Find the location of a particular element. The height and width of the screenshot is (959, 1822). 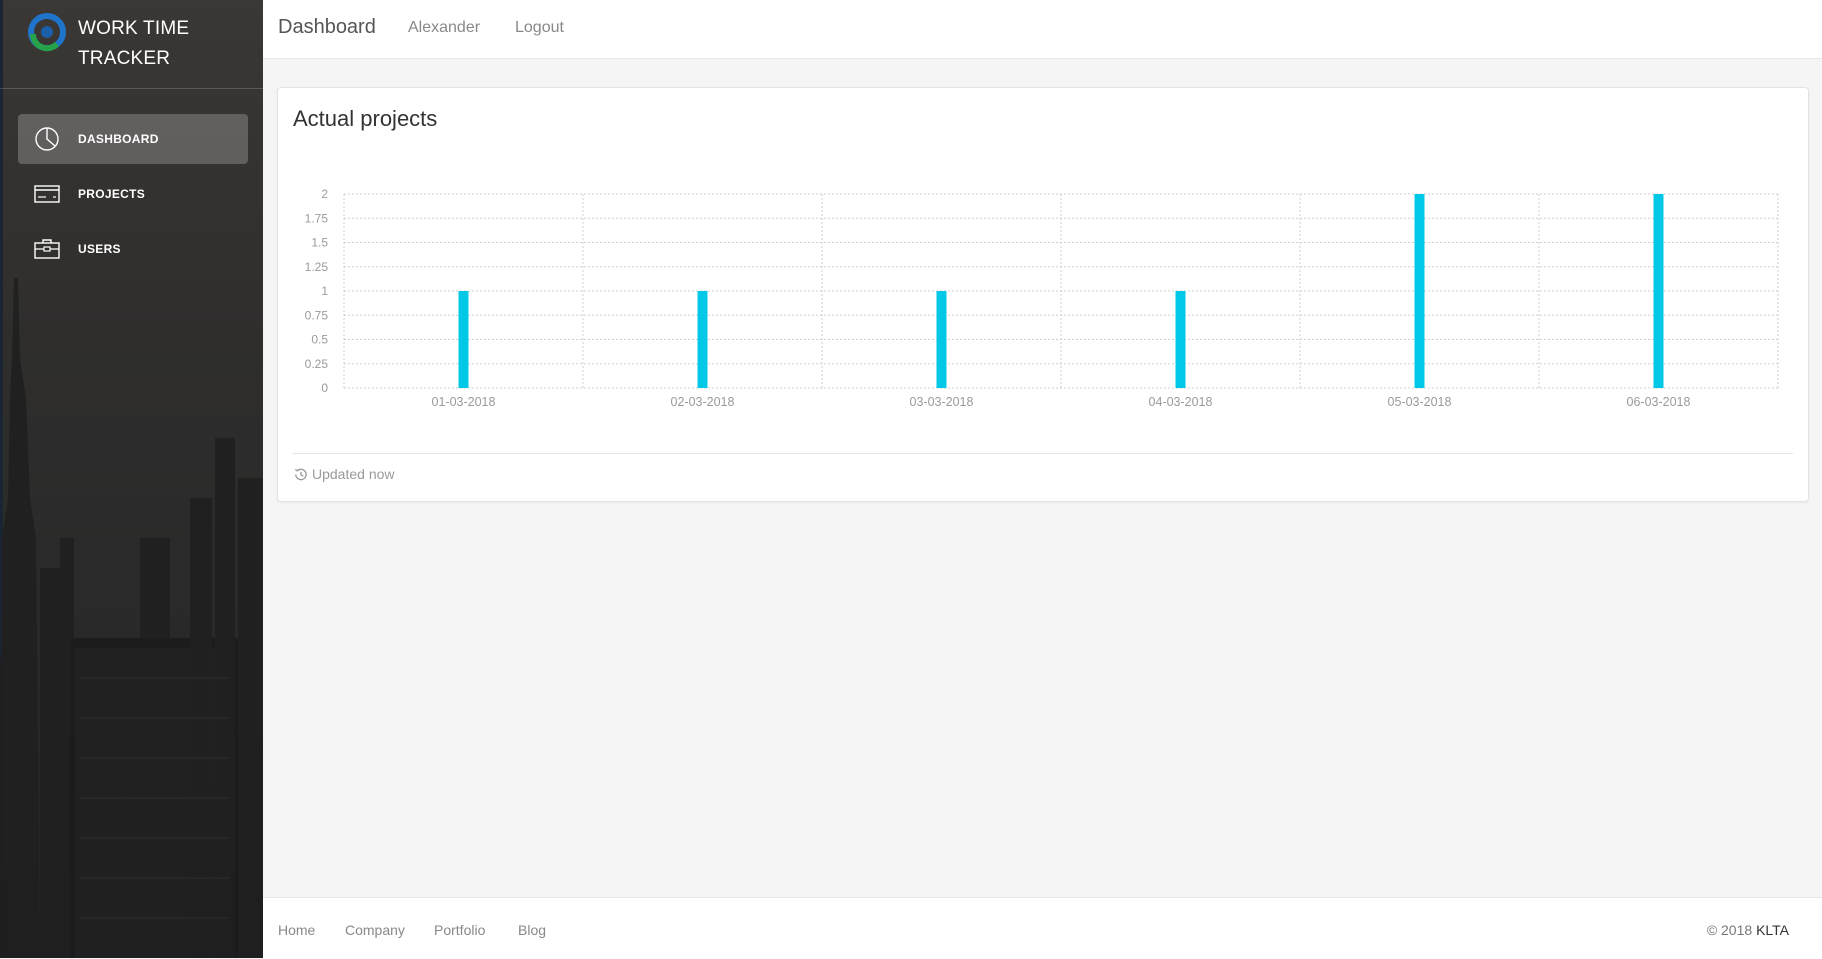

footer-link-company: Company is located at coordinates (375, 930).